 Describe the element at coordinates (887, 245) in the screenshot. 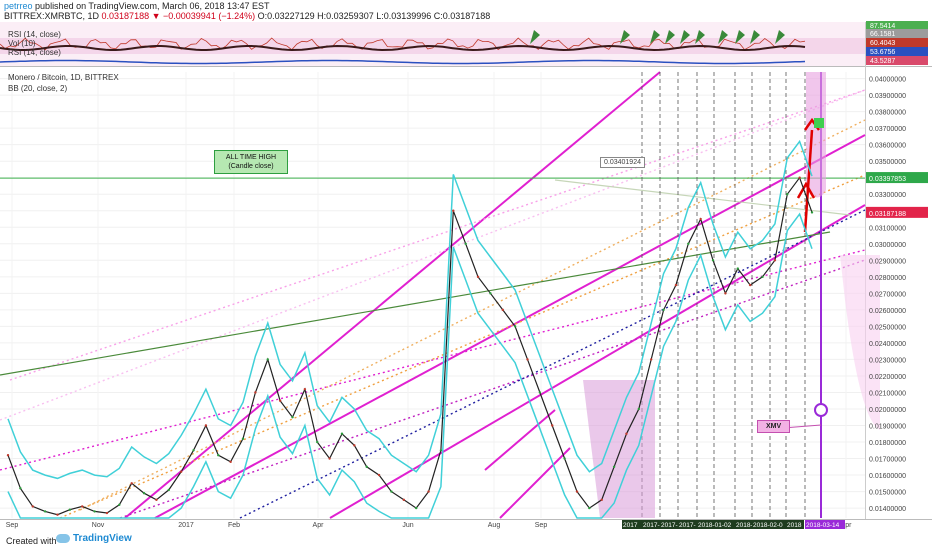

I see `y-tick-label: 0.03000000` at that location.